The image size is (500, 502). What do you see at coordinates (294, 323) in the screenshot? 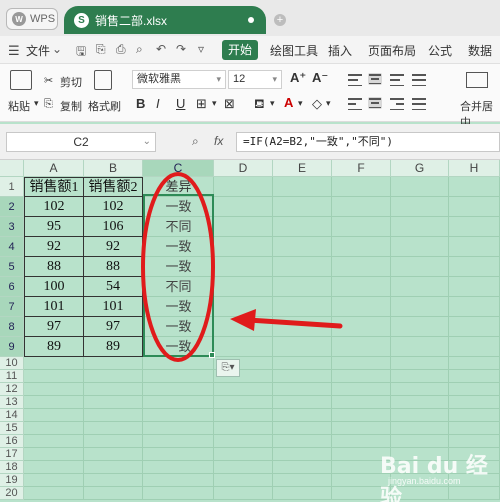
I see `pointer-arrow-shaft` at bounding box center [294, 323].